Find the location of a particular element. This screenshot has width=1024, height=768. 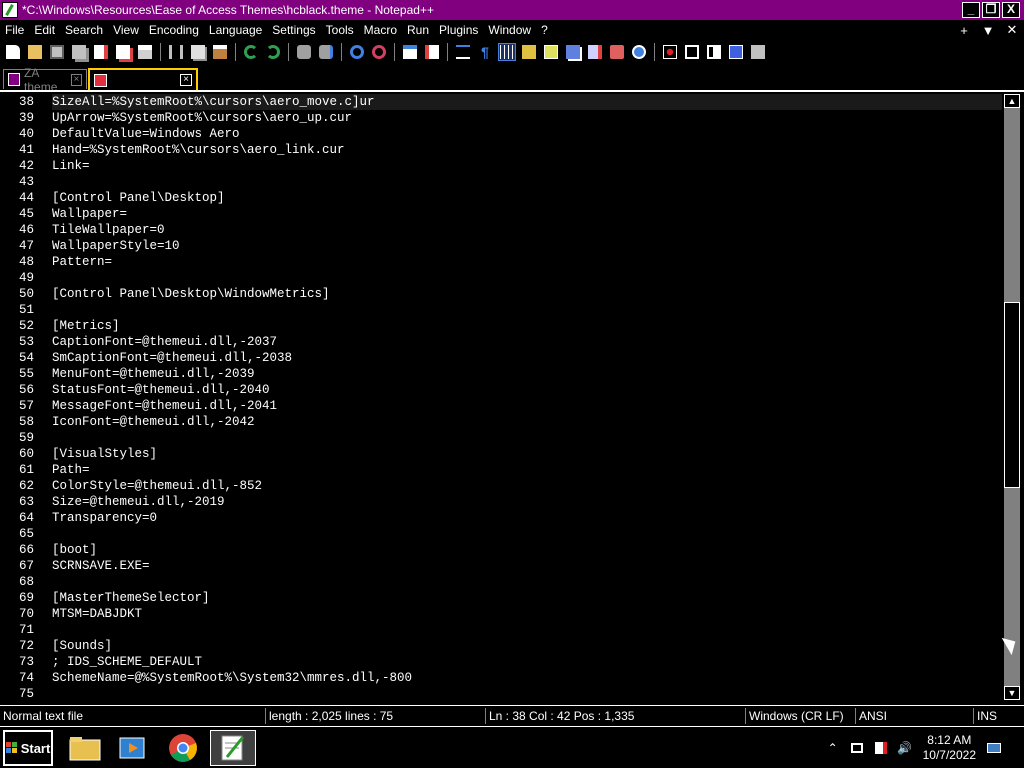

code-line: Transparency=0 is located at coordinates (527, 518).